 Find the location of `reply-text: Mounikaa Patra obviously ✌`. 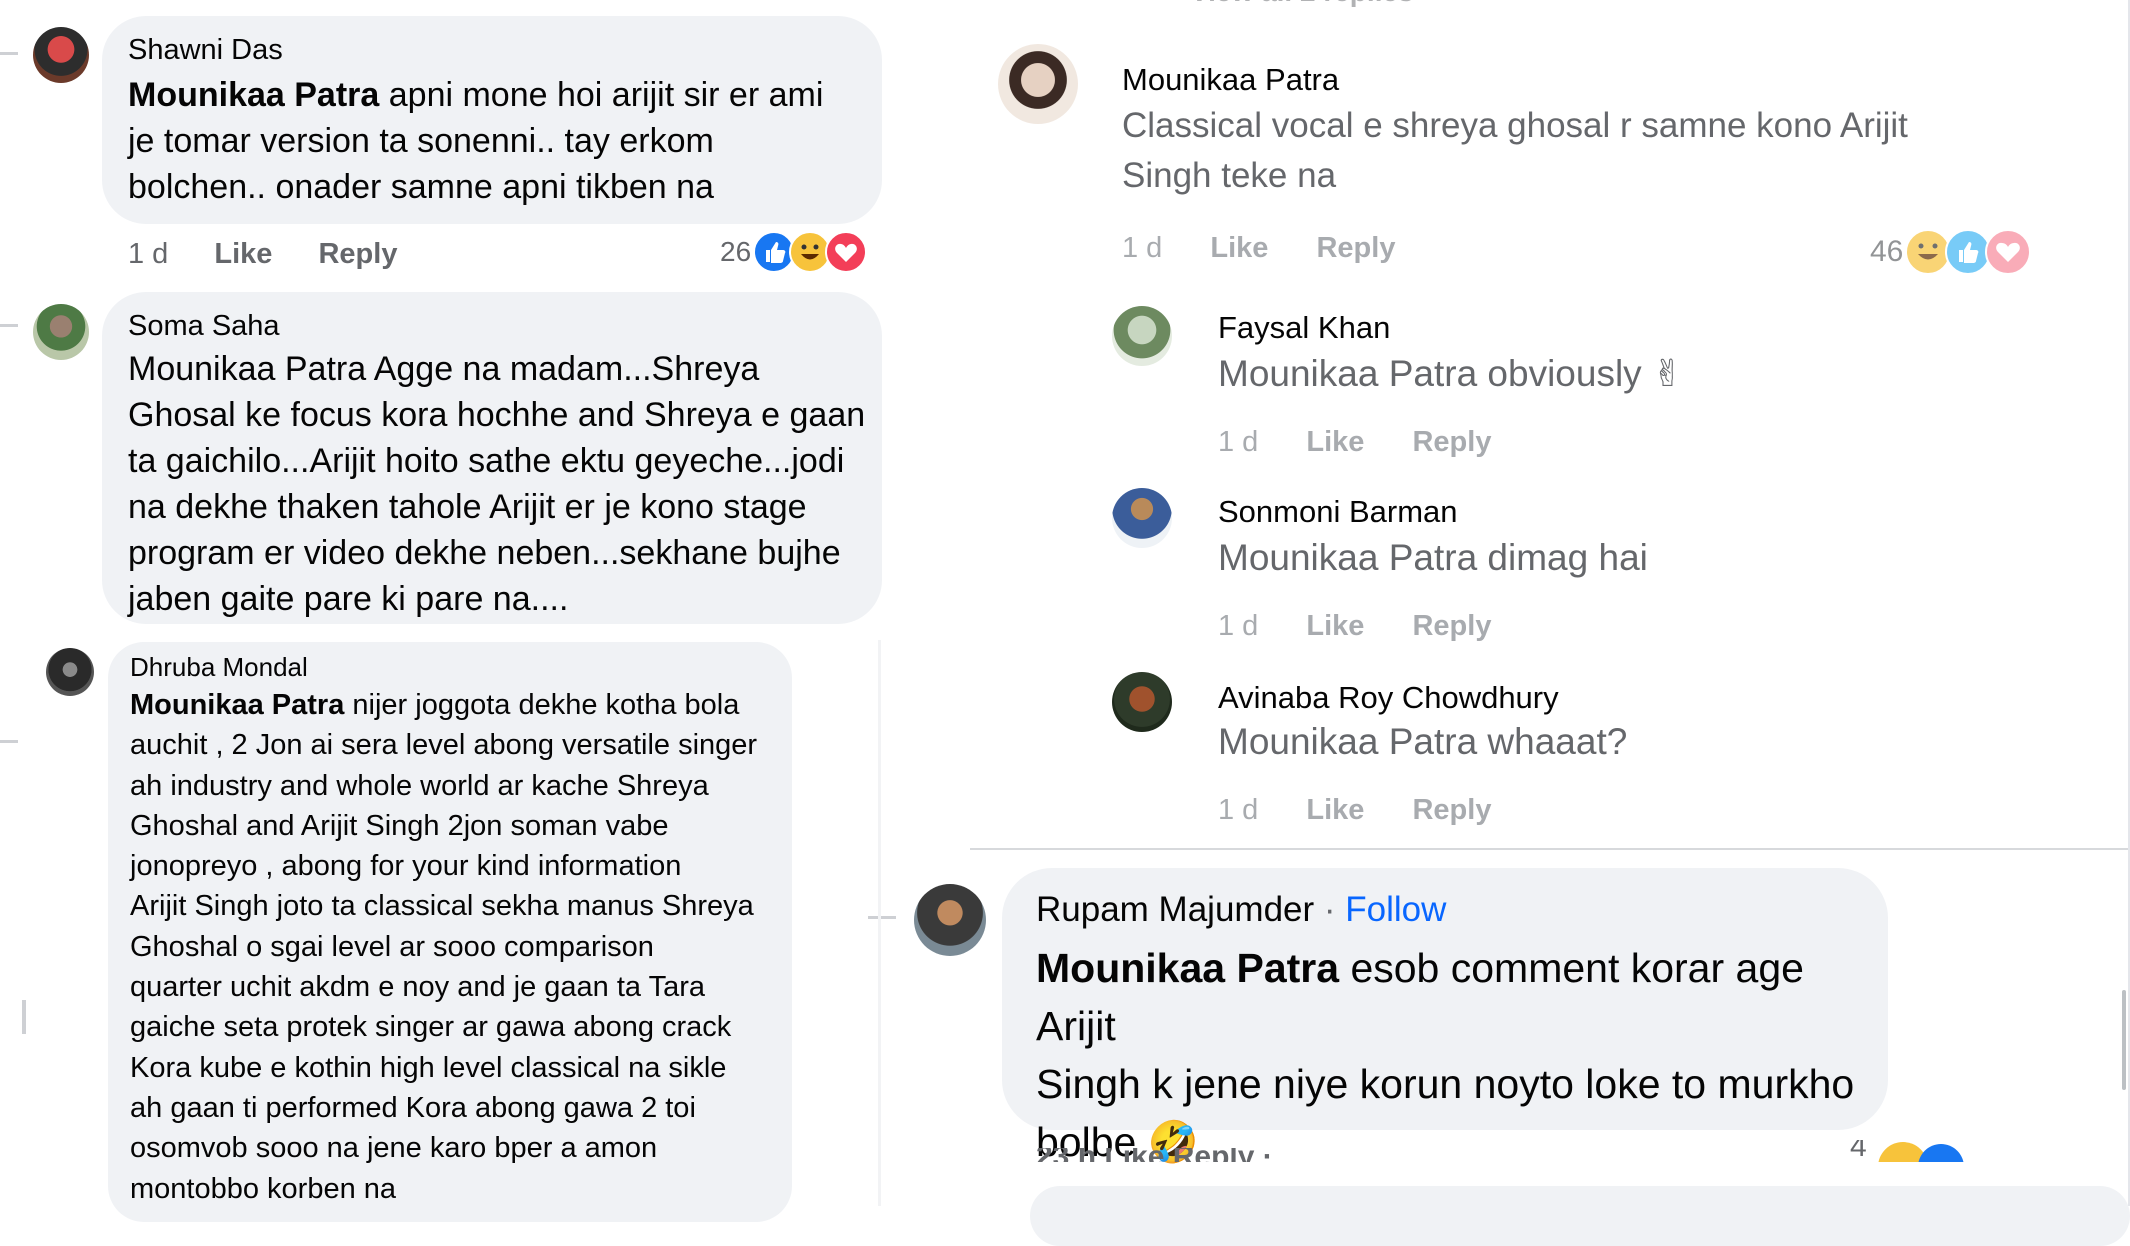

reply-text: Mounikaa Patra obviously ✌ is located at coordinates (1450, 373).